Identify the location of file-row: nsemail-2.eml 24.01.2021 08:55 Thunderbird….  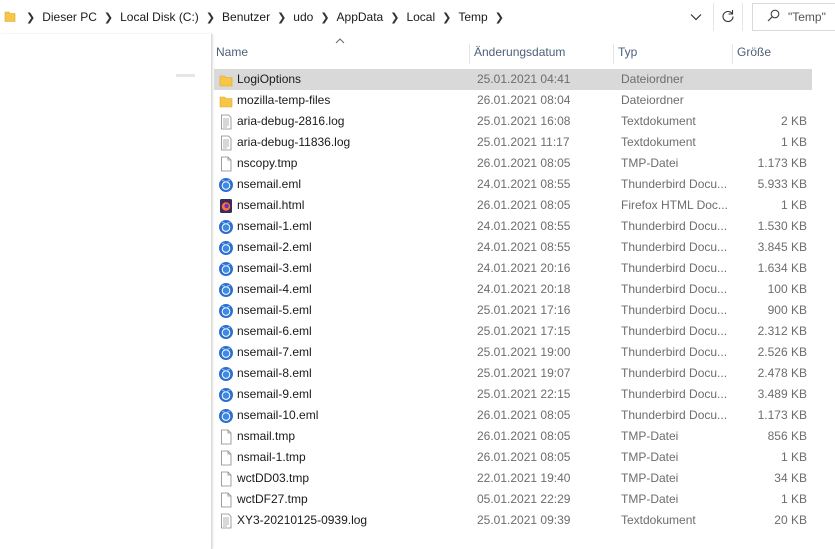
(513, 247).